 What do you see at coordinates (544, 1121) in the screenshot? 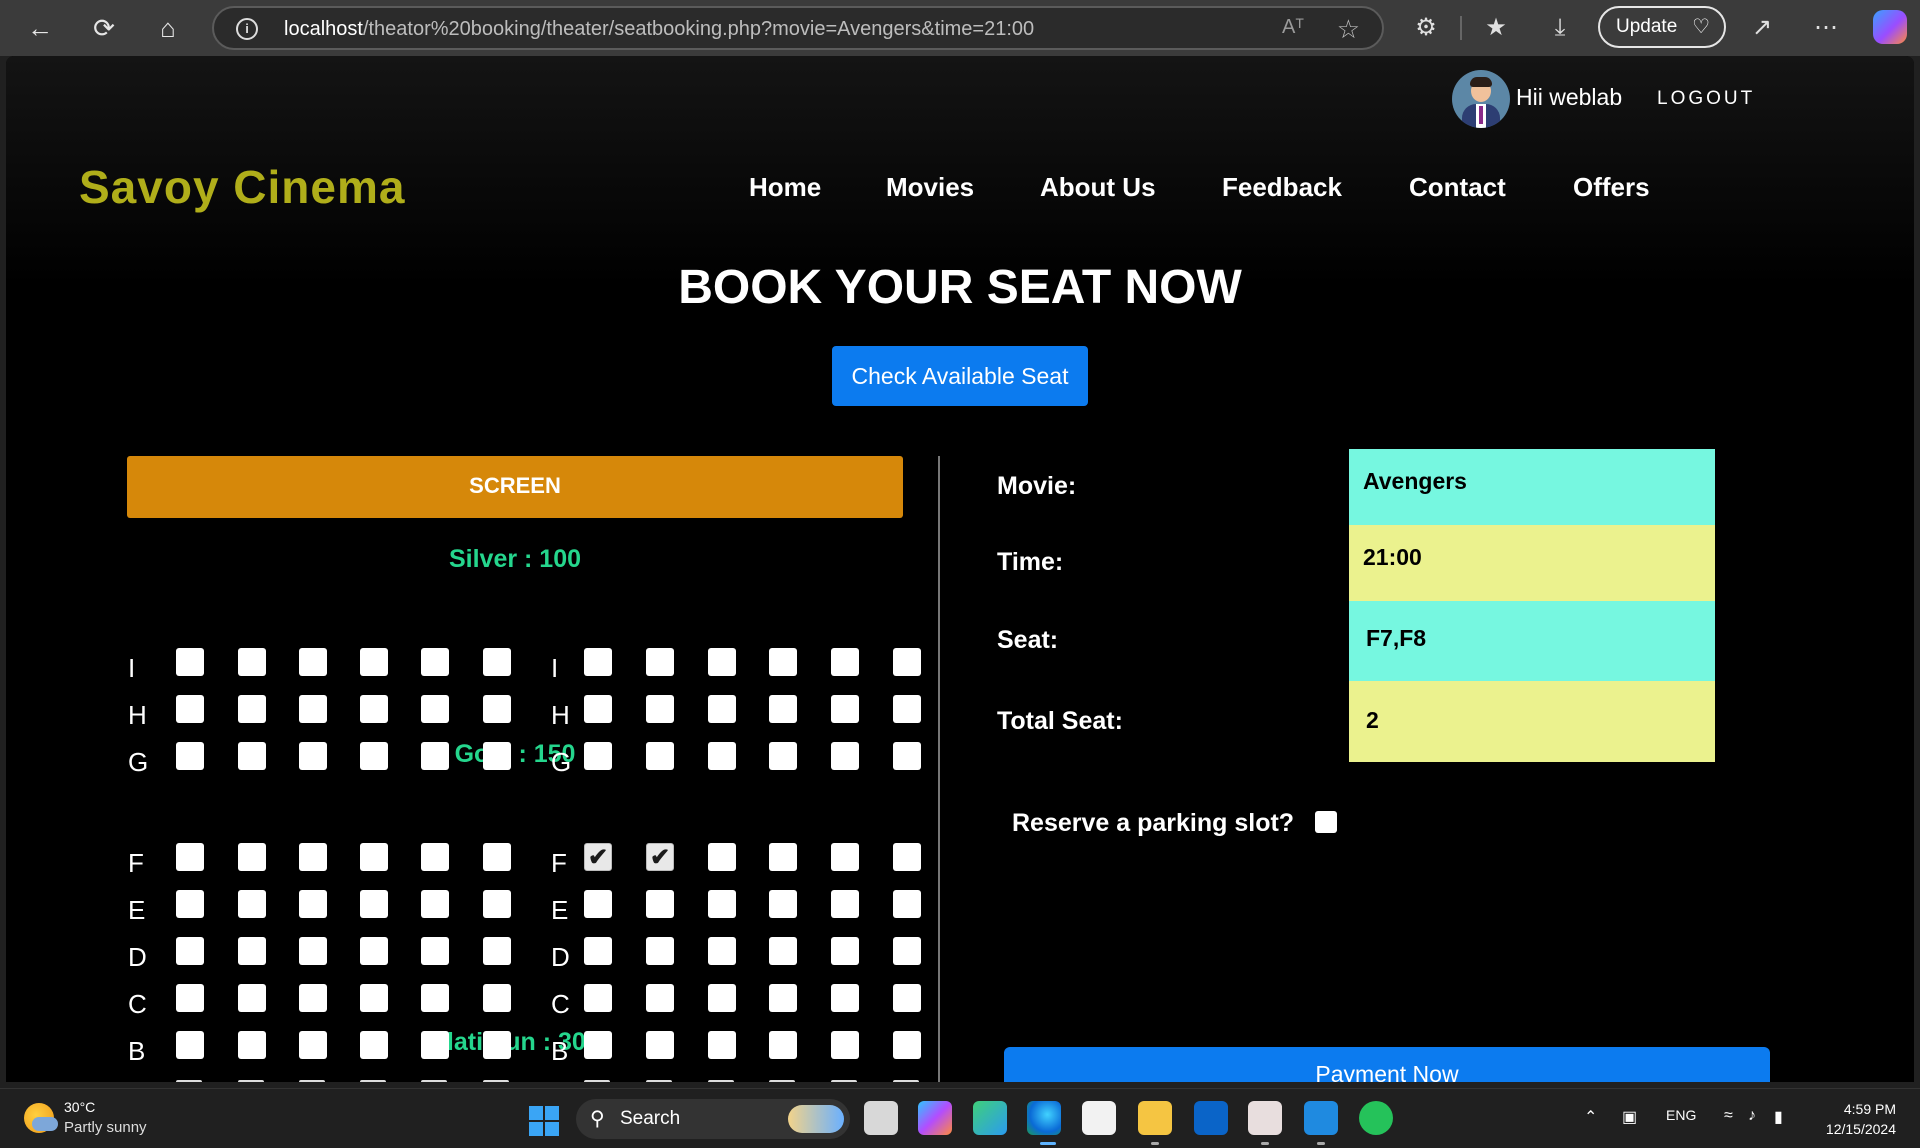
I see `start-icon` at bounding box center [544, 1121].